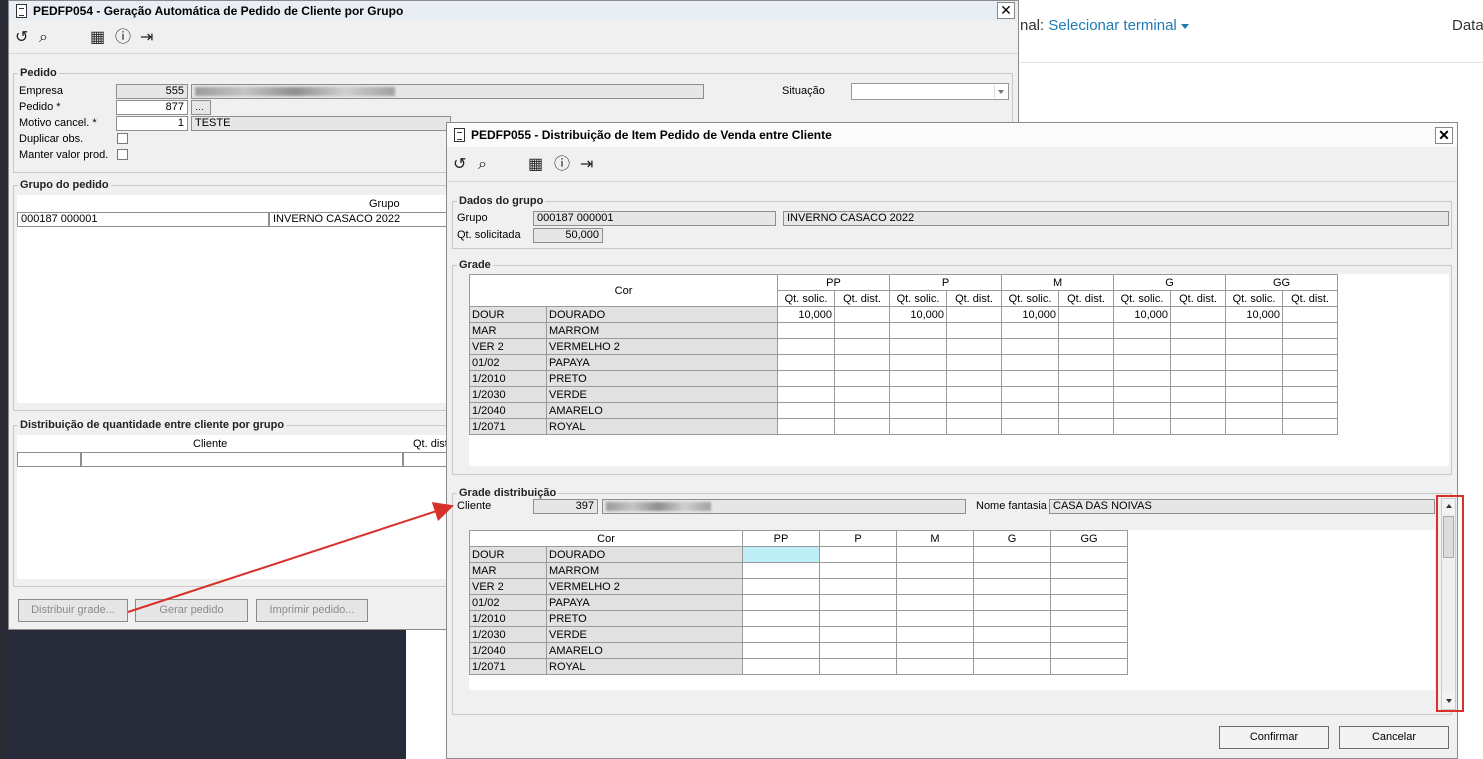 The height and width of the screenshot is (759, 1483). I want to click on annotation-overlay, so click(290, 557).